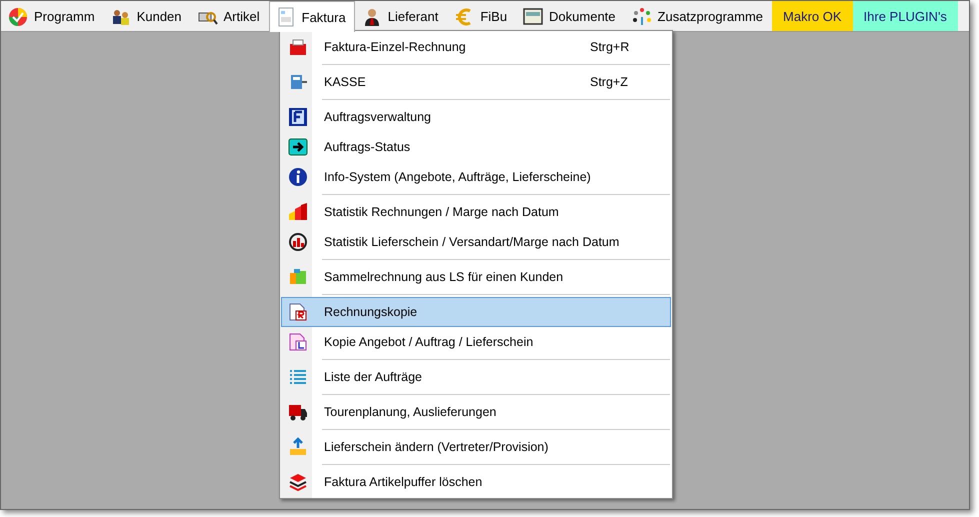  I want to click on menu-item-label: Statistik Lieferschein / Versandart/Marge nach Datum, so click(471, 242).